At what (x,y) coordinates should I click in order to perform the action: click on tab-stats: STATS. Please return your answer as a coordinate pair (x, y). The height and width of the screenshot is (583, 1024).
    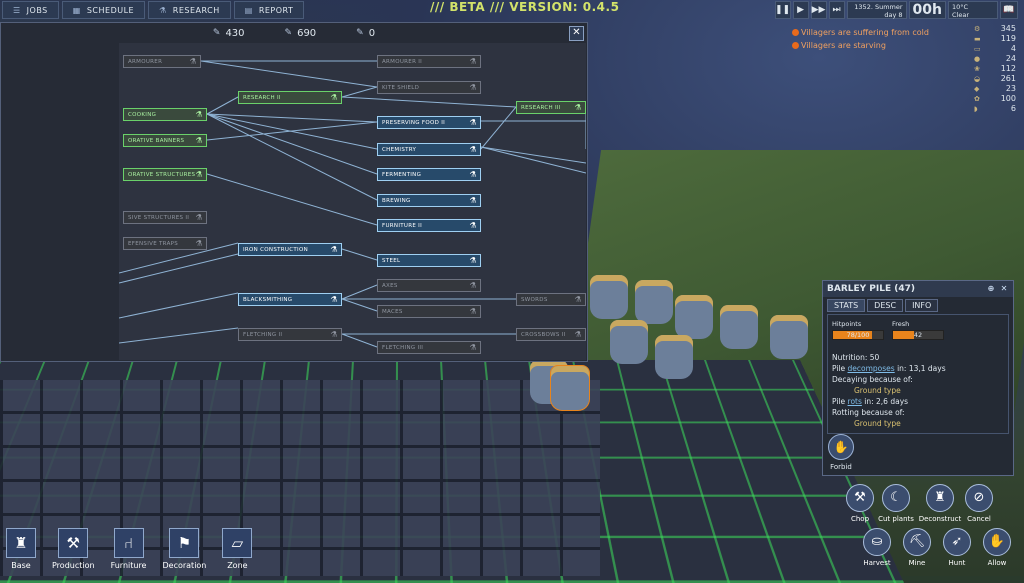
    Looking at the image, I should click on (846, 305).